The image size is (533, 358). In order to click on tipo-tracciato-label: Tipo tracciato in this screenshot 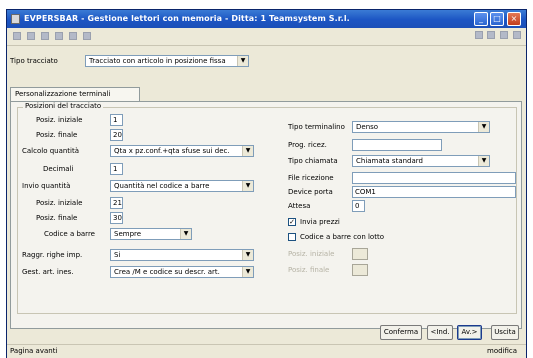, I will do `click(34, 61)`.